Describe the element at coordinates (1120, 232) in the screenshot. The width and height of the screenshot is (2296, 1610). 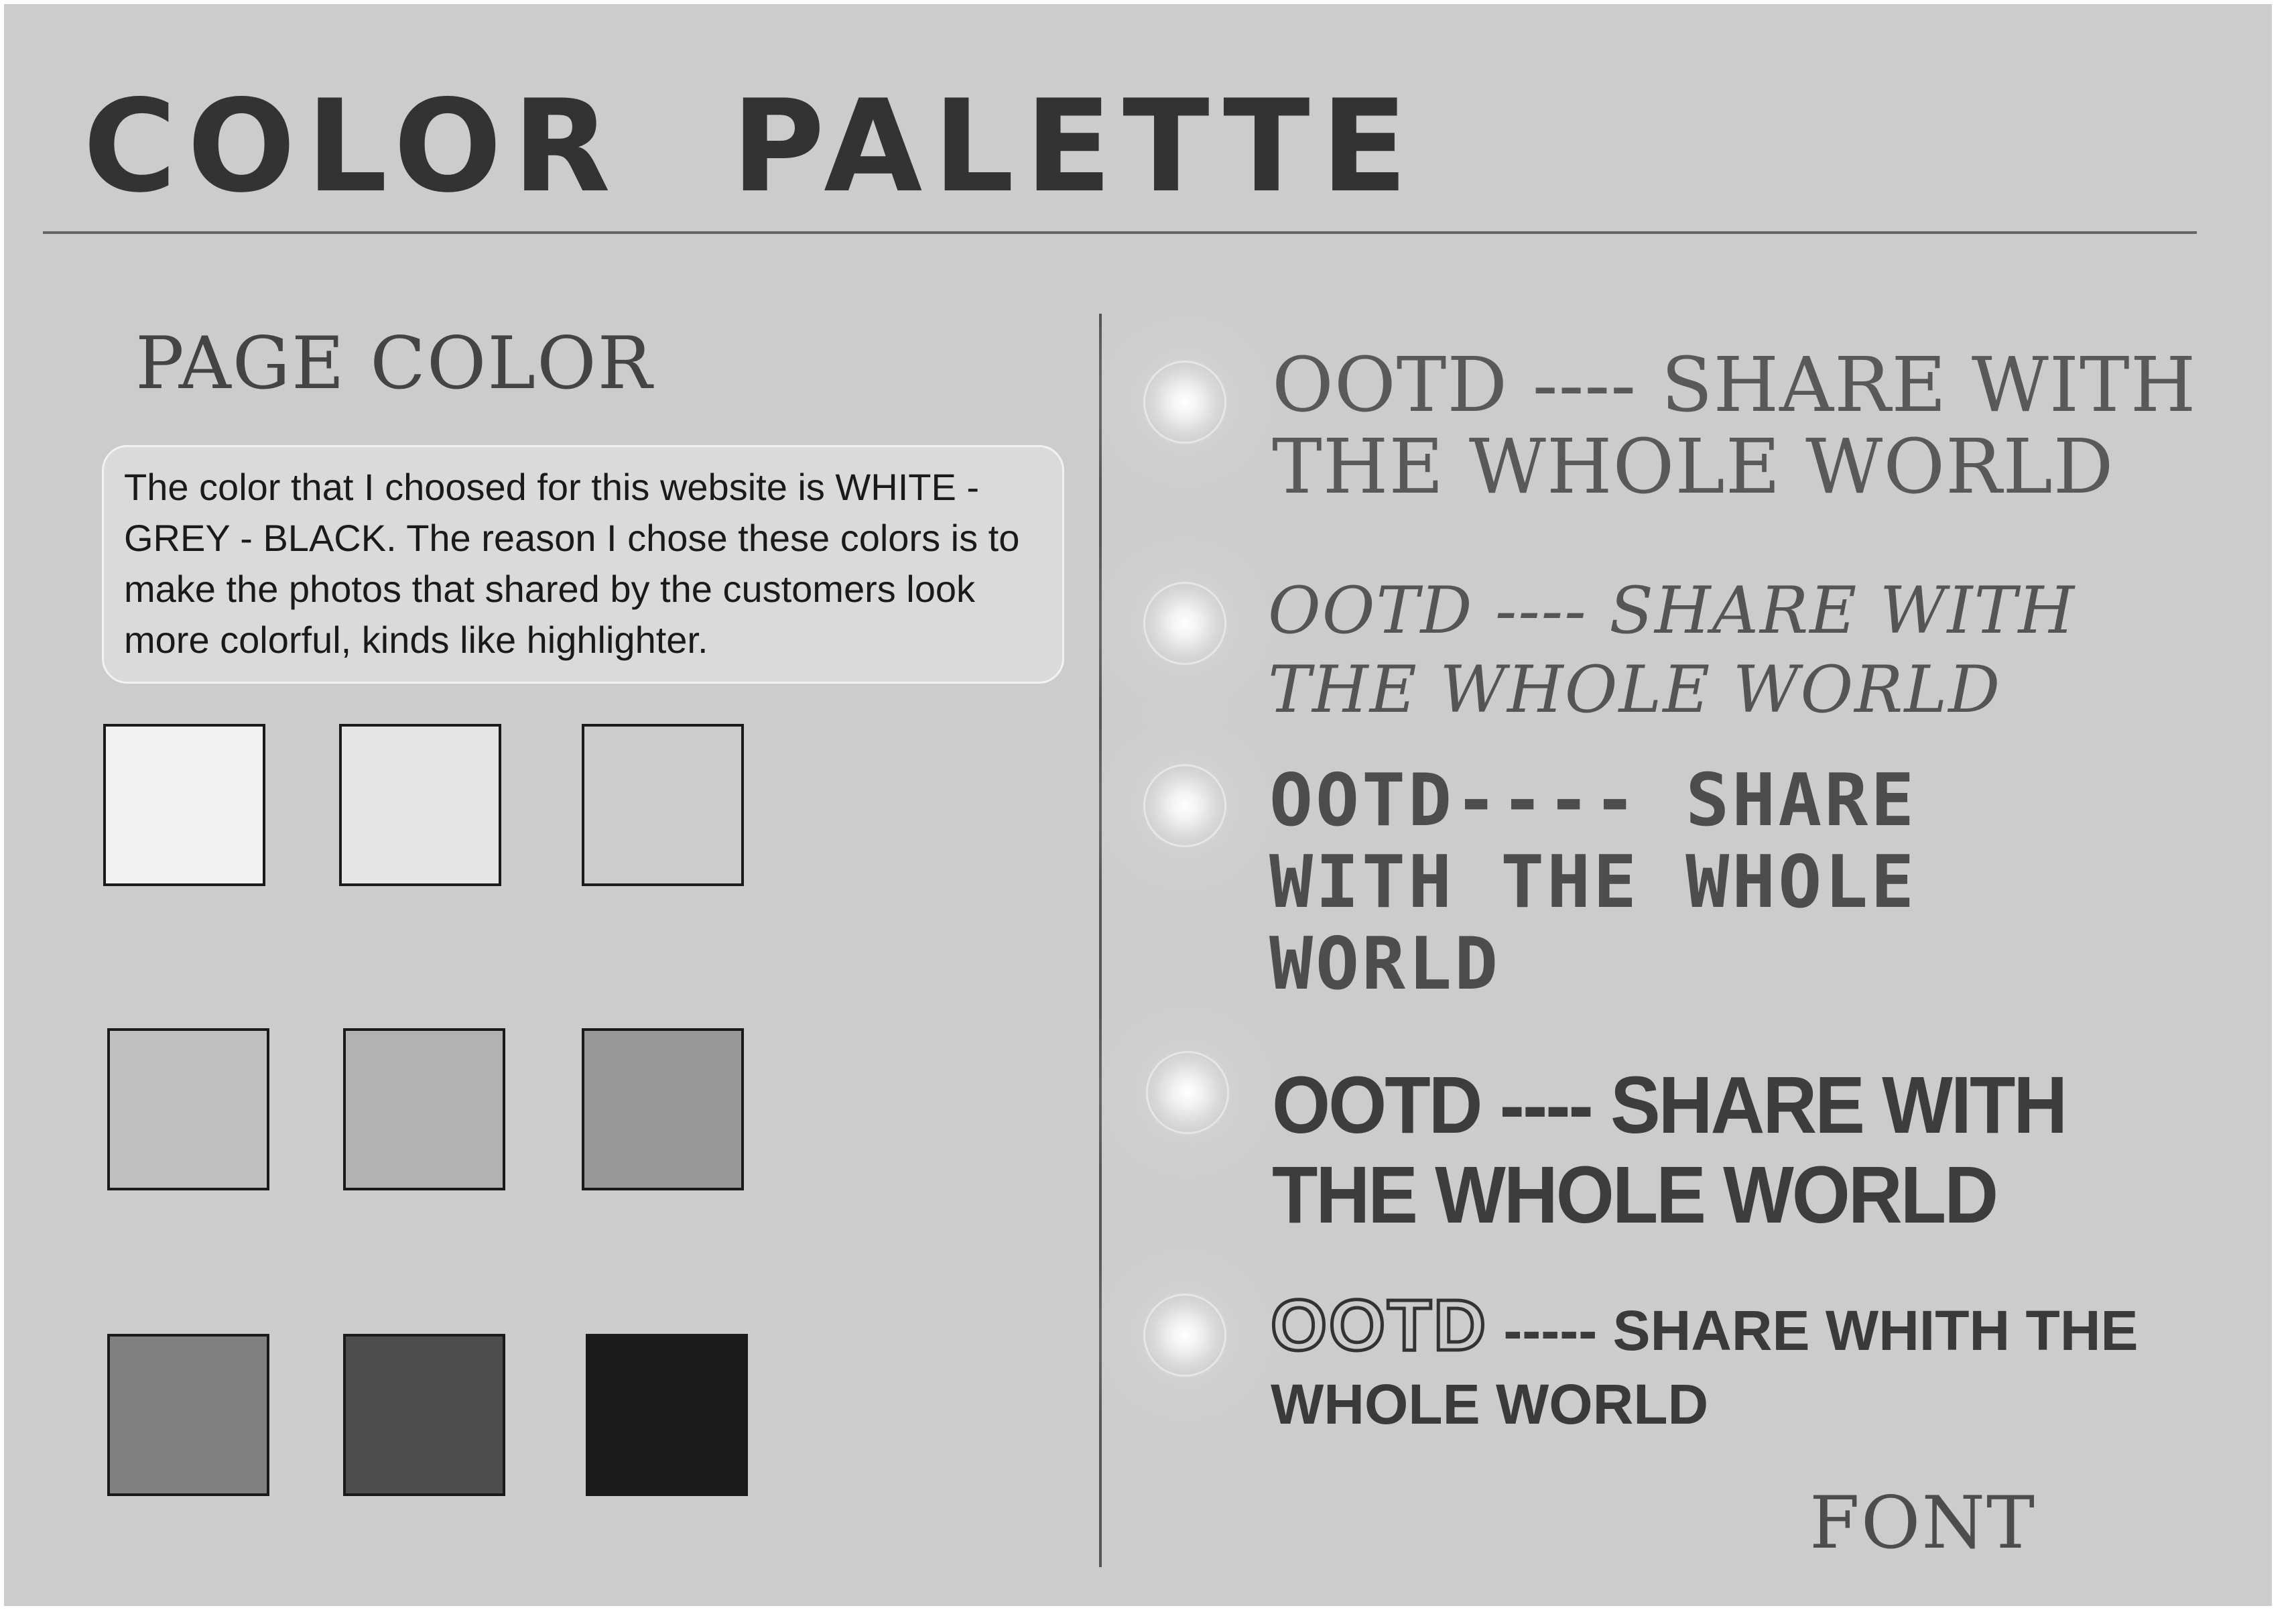
I see `title-divider` at that location.